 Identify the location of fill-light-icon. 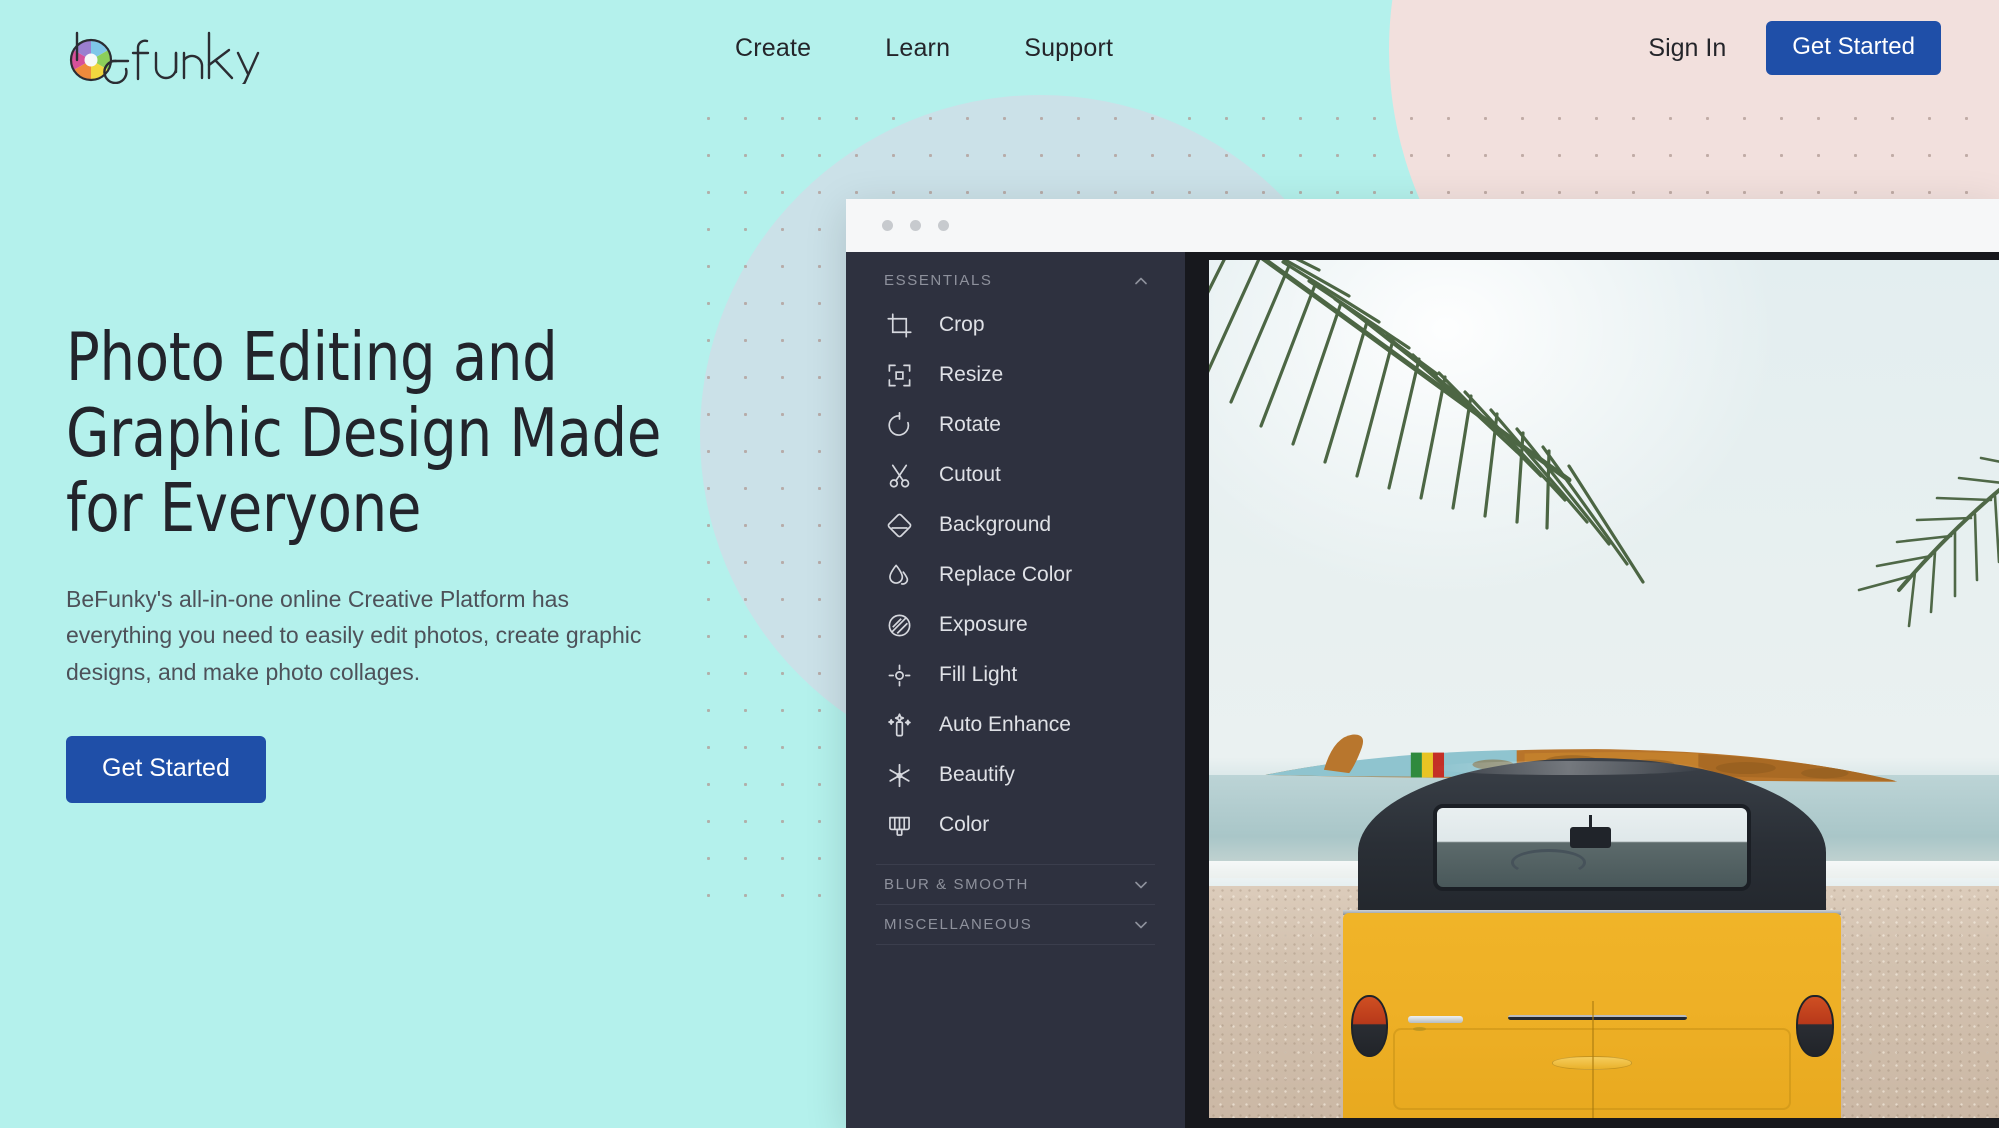
(899, 675).